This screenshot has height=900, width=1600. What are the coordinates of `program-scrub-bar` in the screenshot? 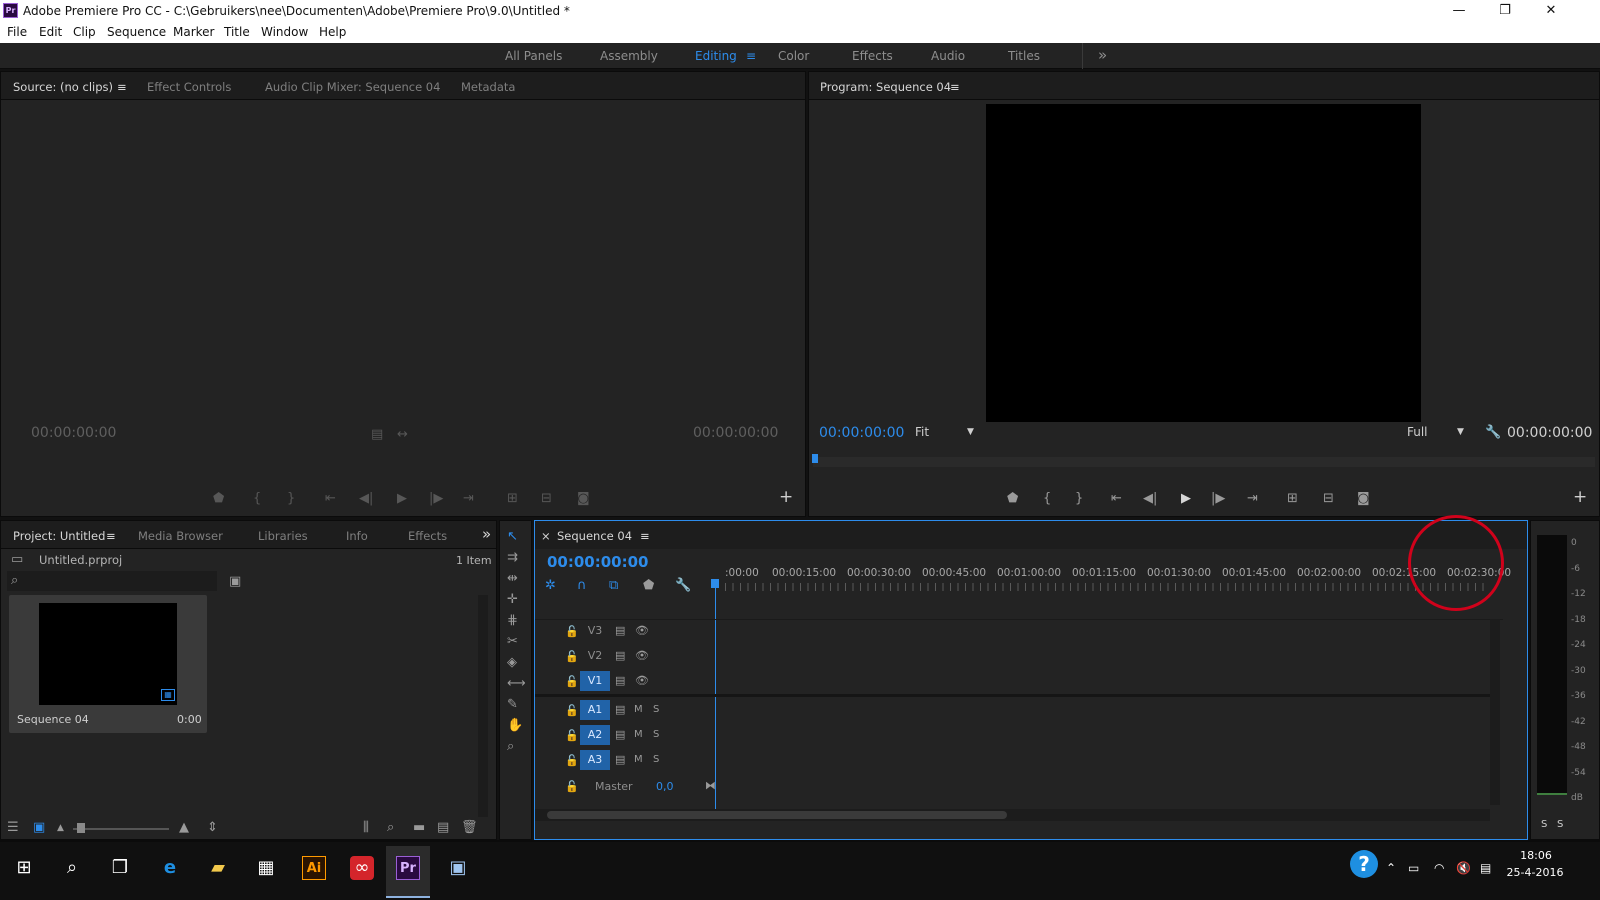 It's located at (1204, 462).